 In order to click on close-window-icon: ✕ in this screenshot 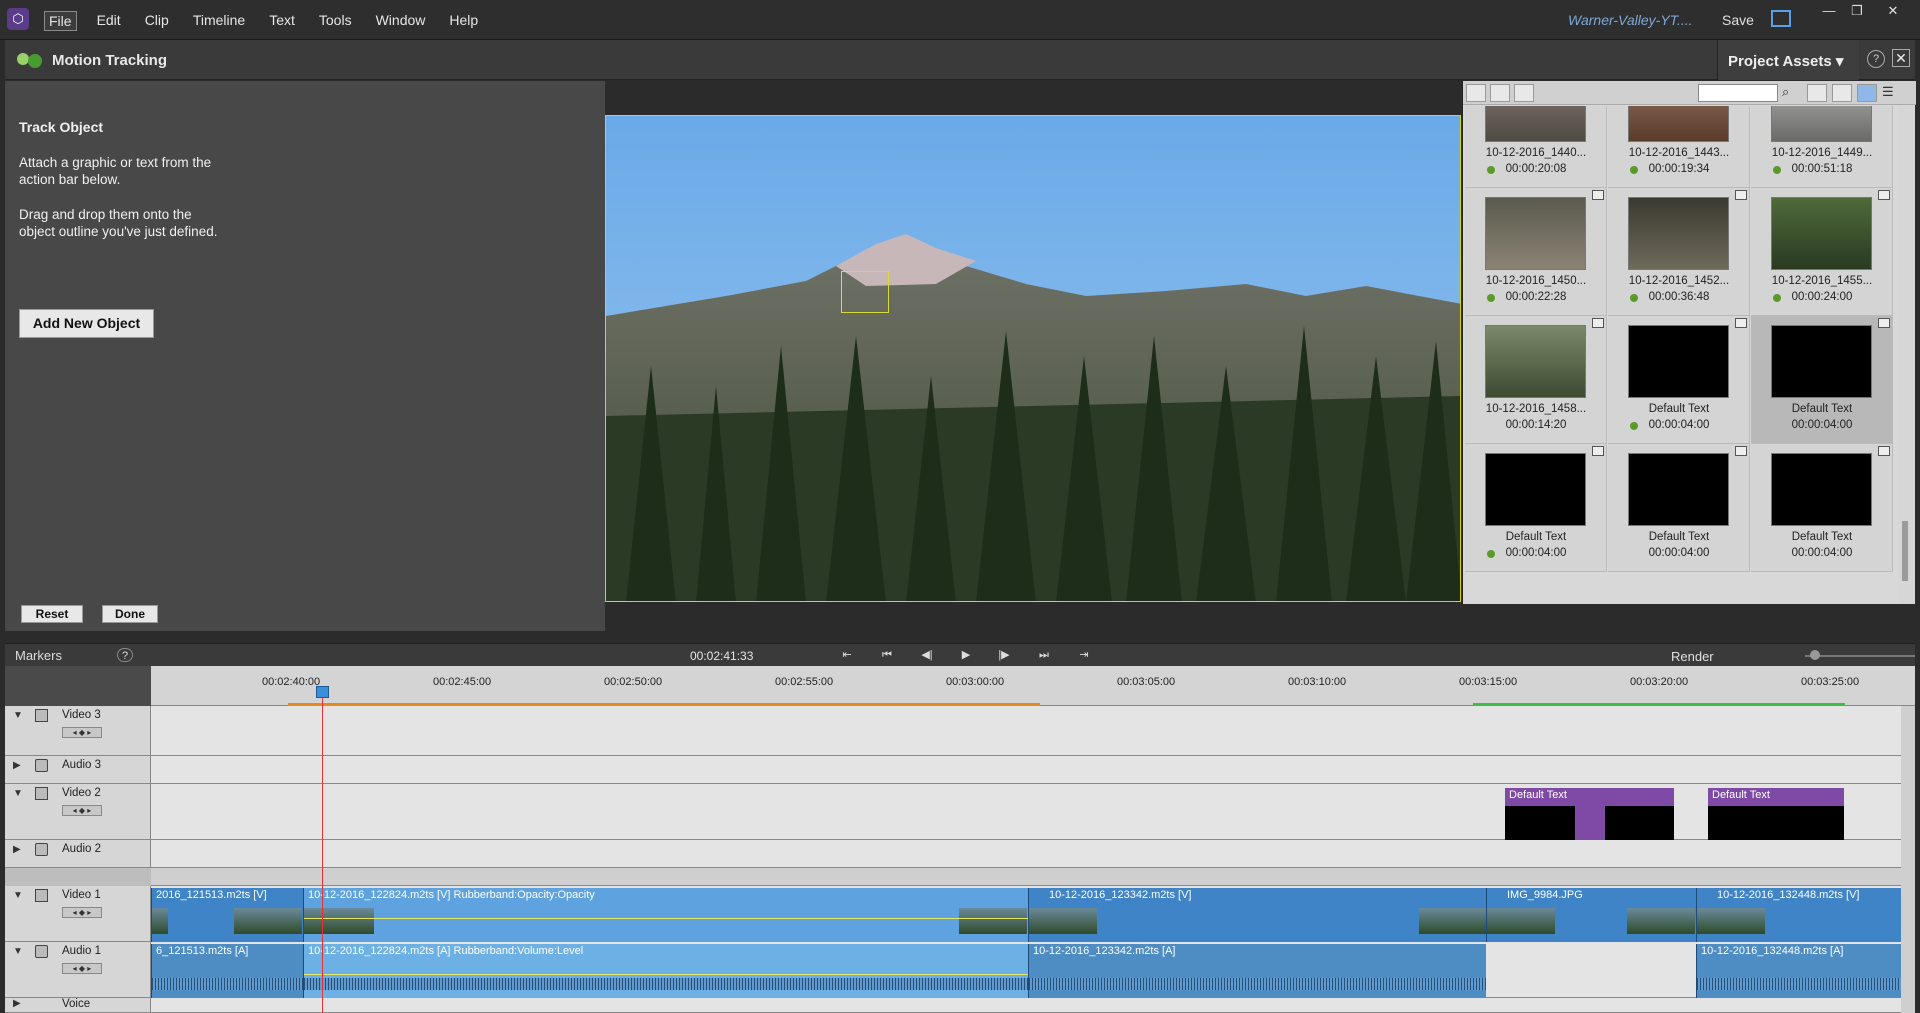, I will do `click(1893, 11)`.